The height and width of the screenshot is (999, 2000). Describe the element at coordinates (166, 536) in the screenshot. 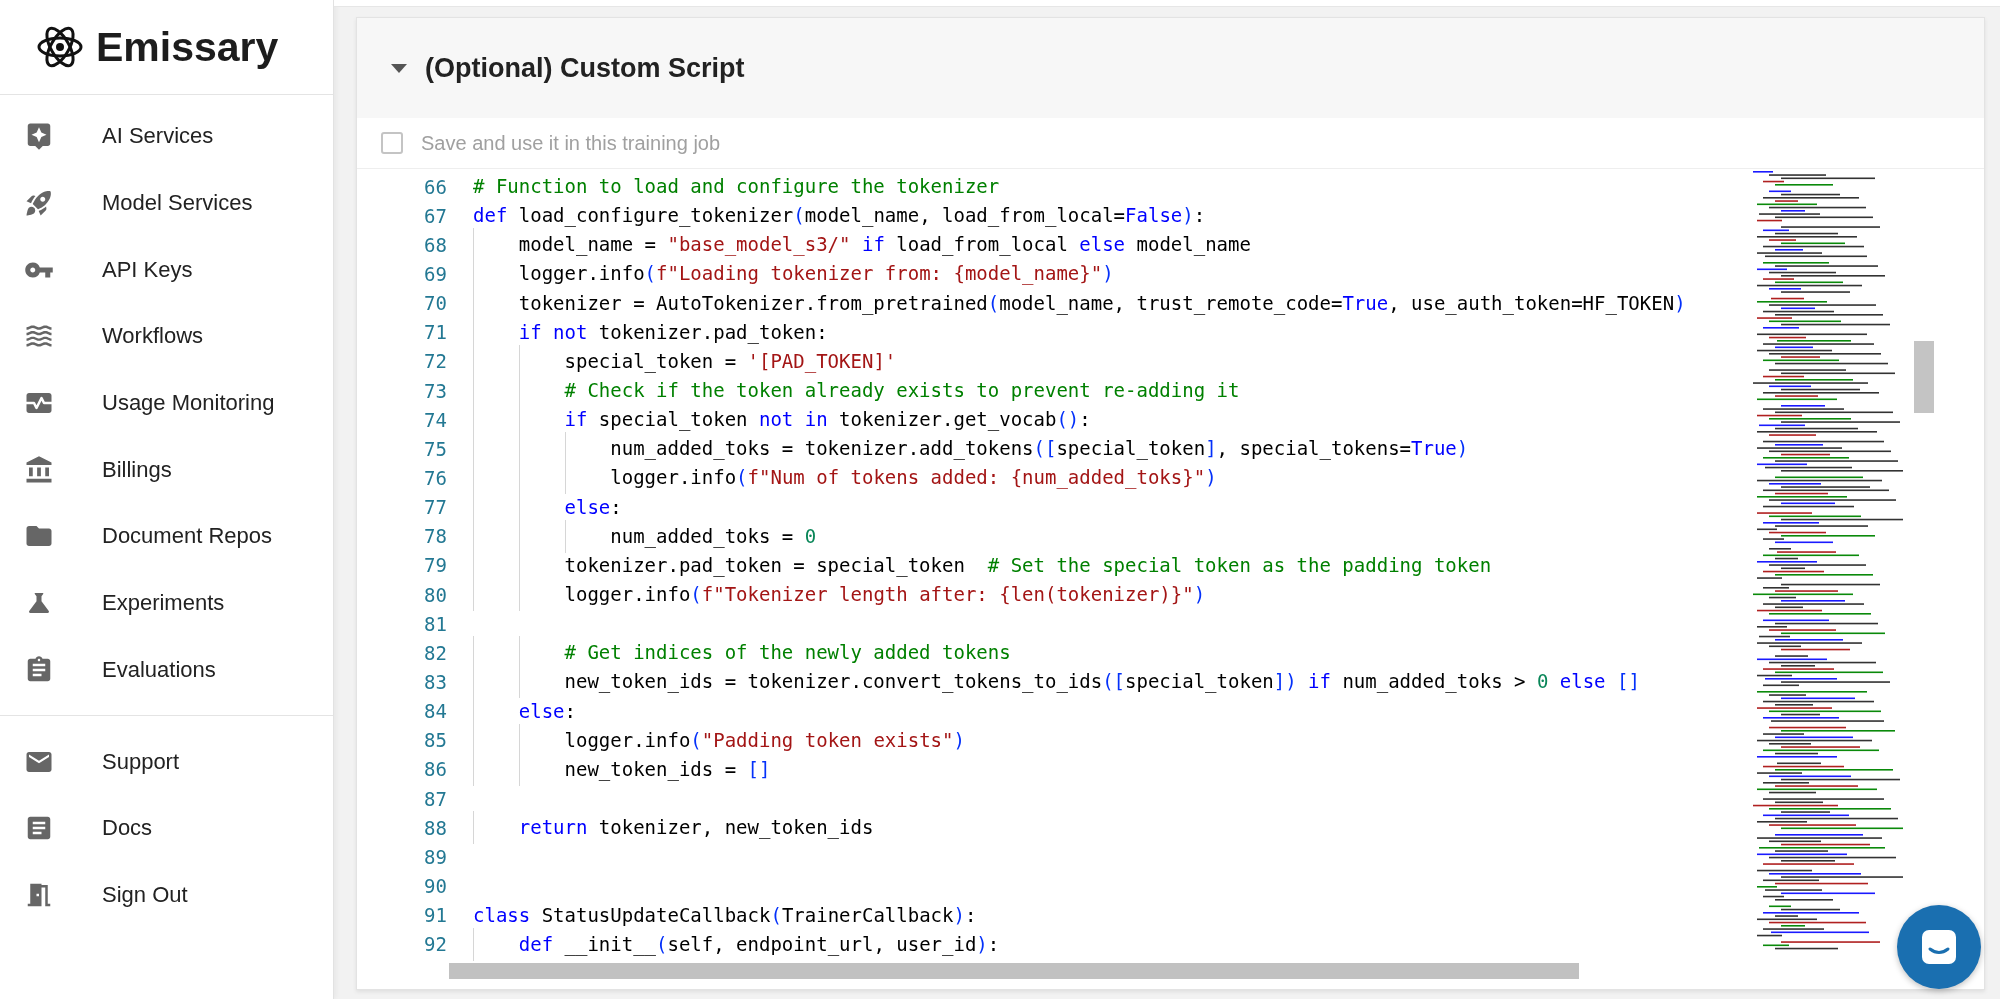

I see `nav-item: Document Repos` at that location.